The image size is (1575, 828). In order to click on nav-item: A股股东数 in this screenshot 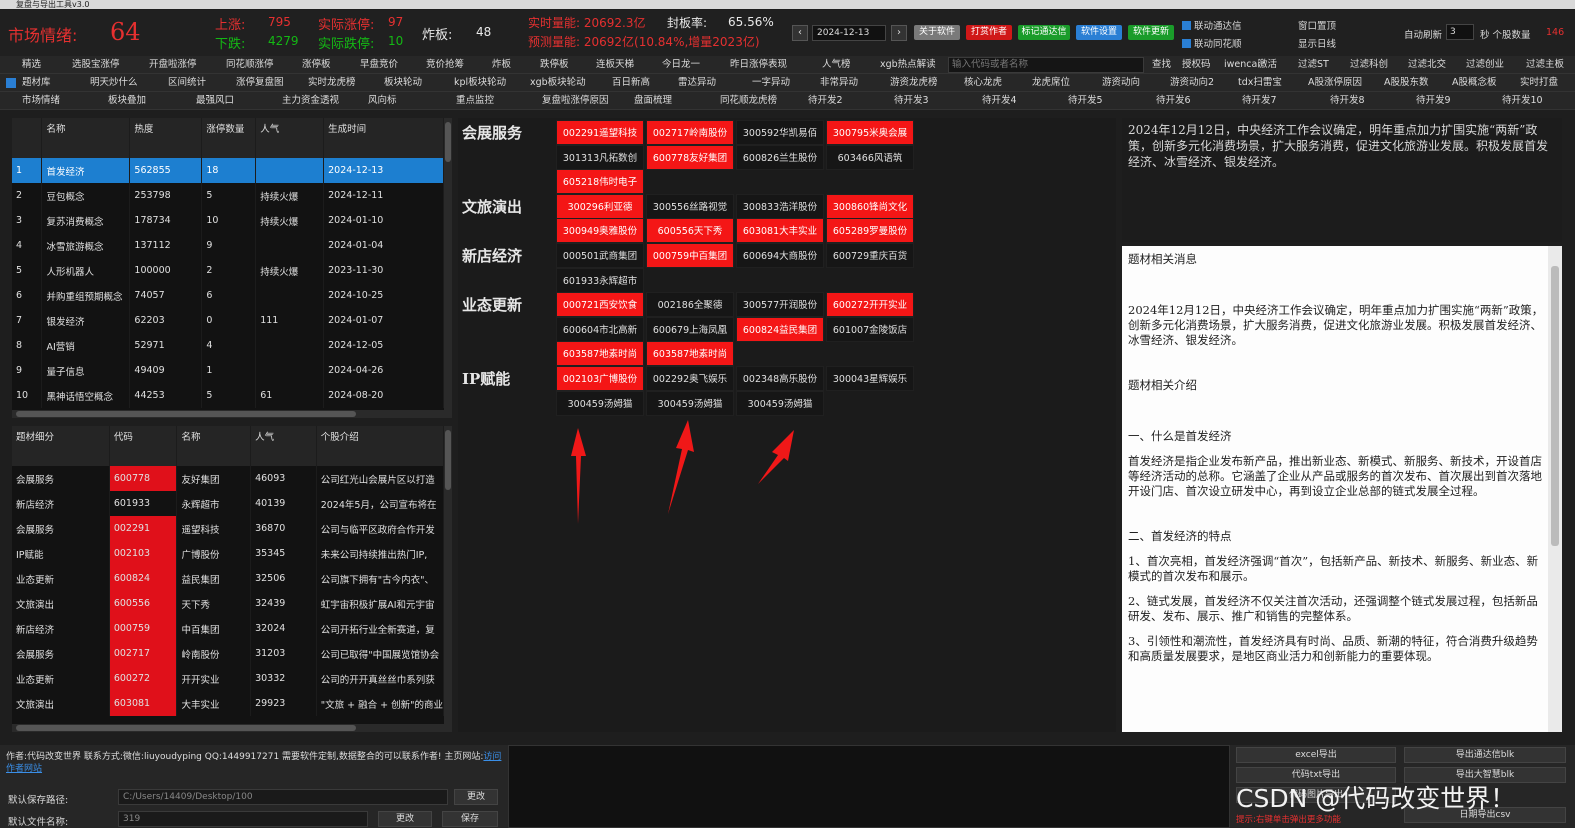, I will do `click(1406, 82)`.